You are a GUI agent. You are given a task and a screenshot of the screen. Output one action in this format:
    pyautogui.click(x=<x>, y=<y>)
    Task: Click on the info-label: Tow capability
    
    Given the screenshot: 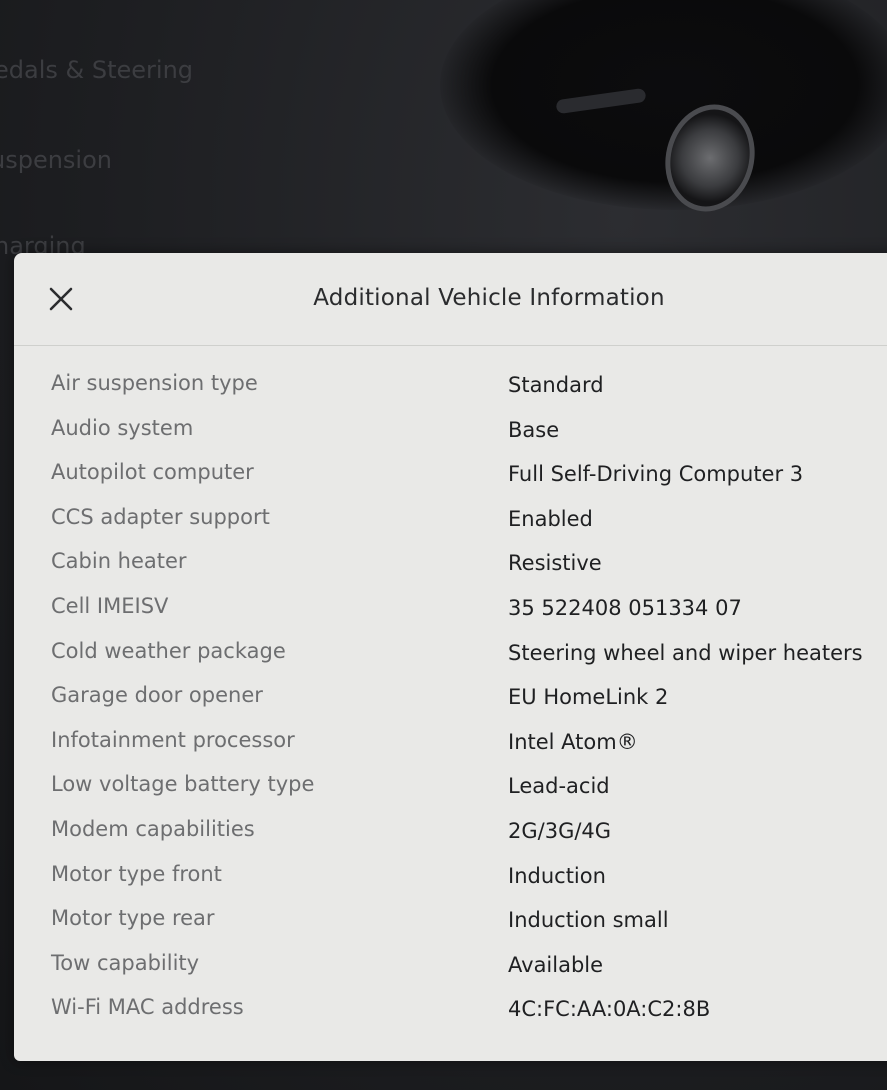 What is the action you would take?
    pyautogui.click(x=125, y=962)
    